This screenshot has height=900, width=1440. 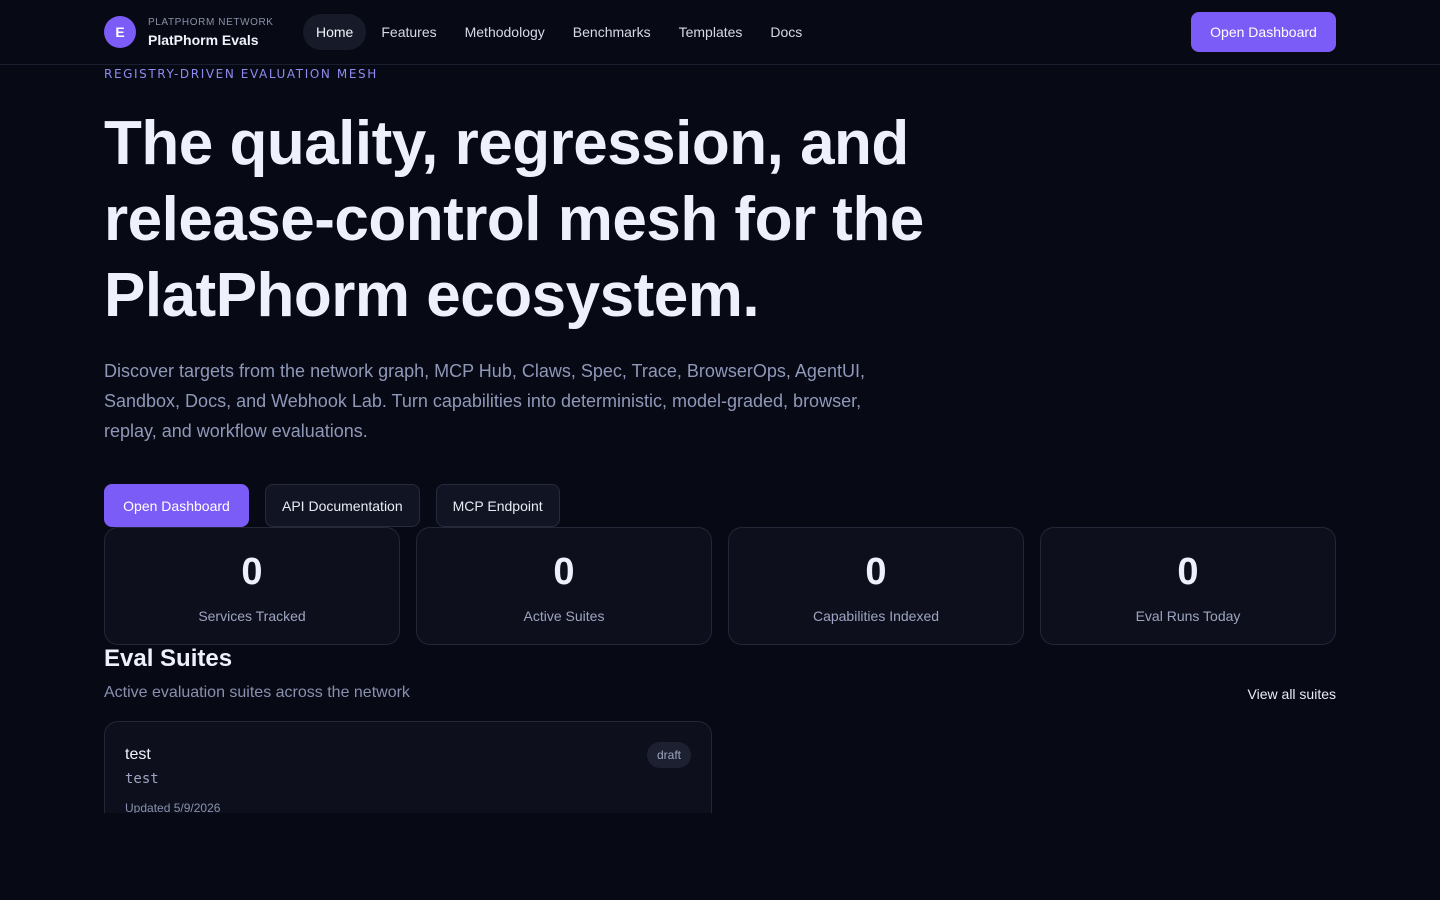 I want to click on nav-item-templates: Templates, so click(x=711, y=32).